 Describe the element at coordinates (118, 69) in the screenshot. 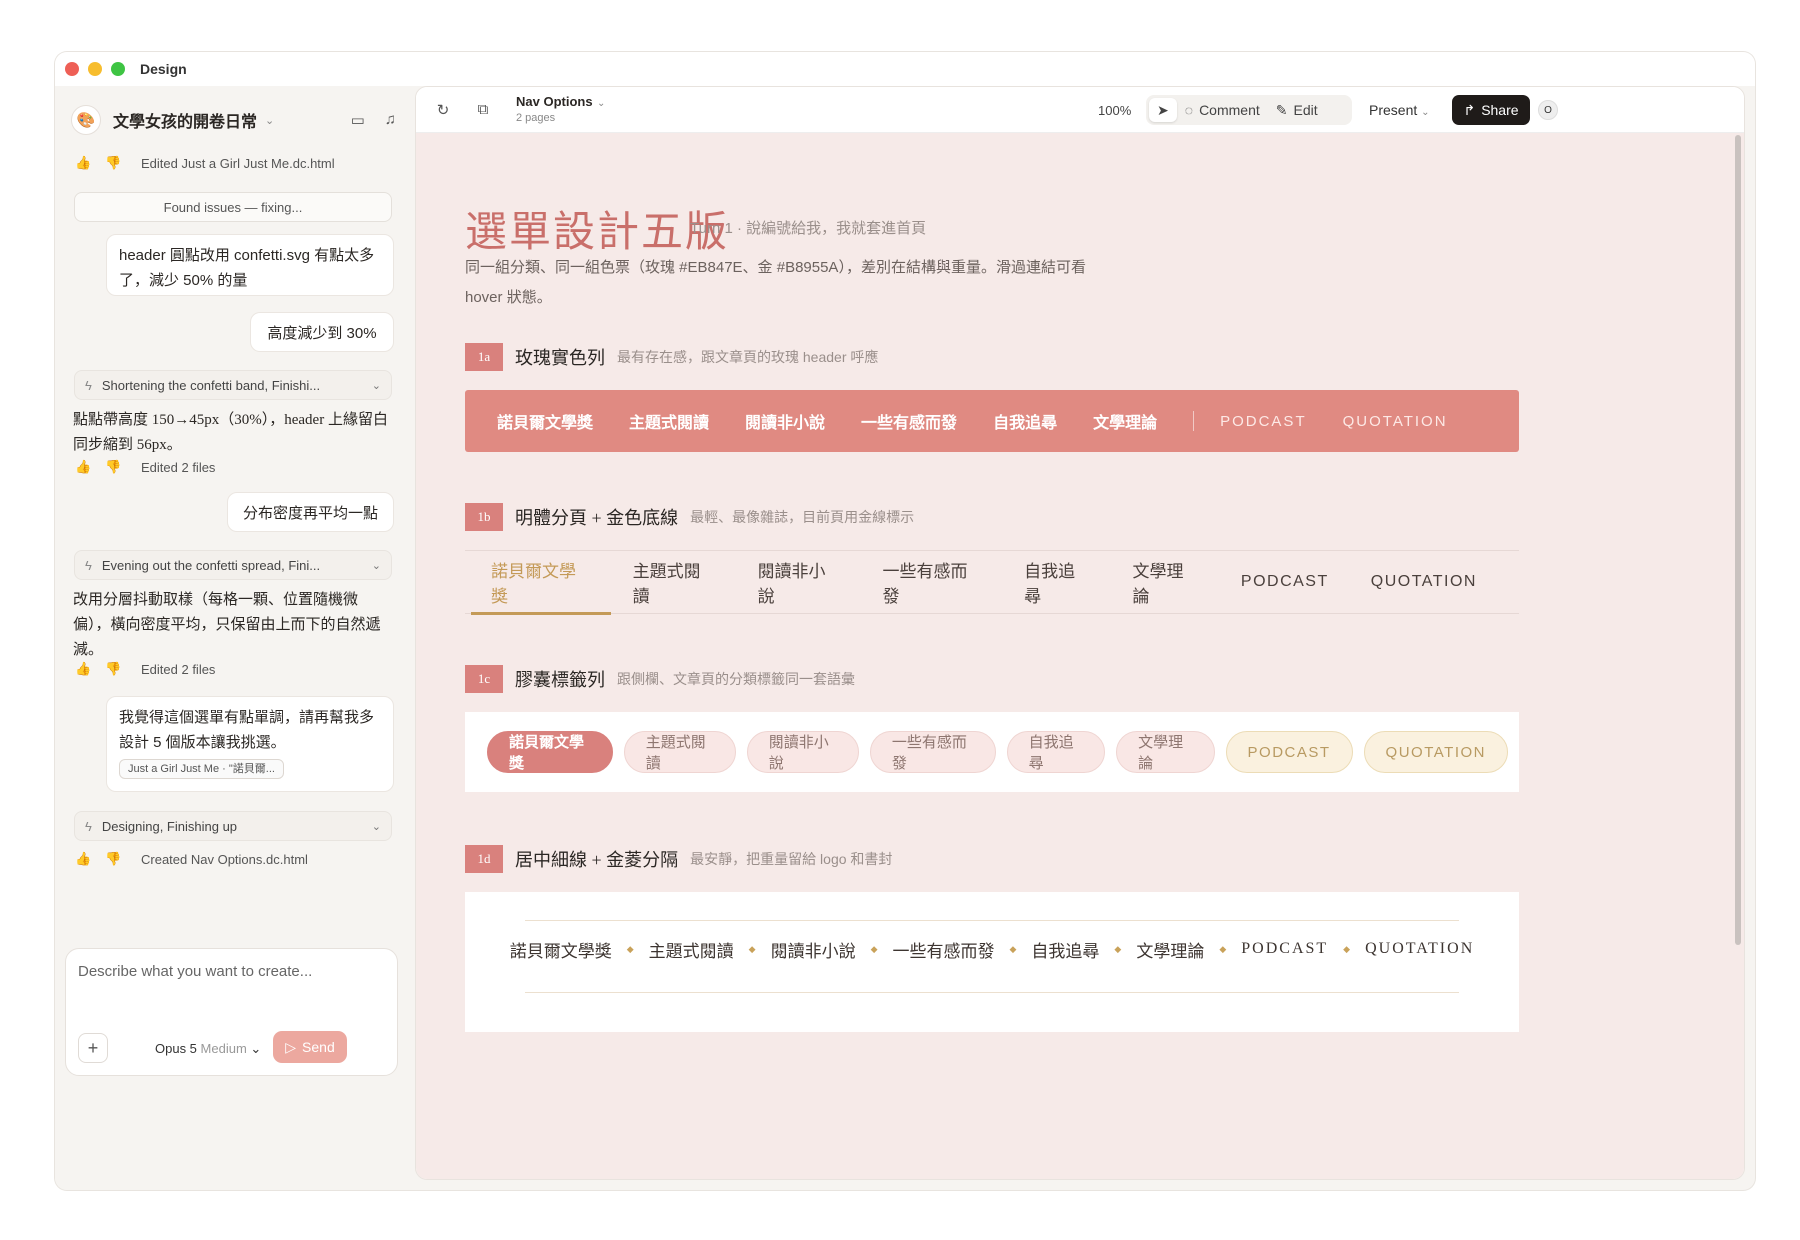

I see `zoom-window-button` at that location.